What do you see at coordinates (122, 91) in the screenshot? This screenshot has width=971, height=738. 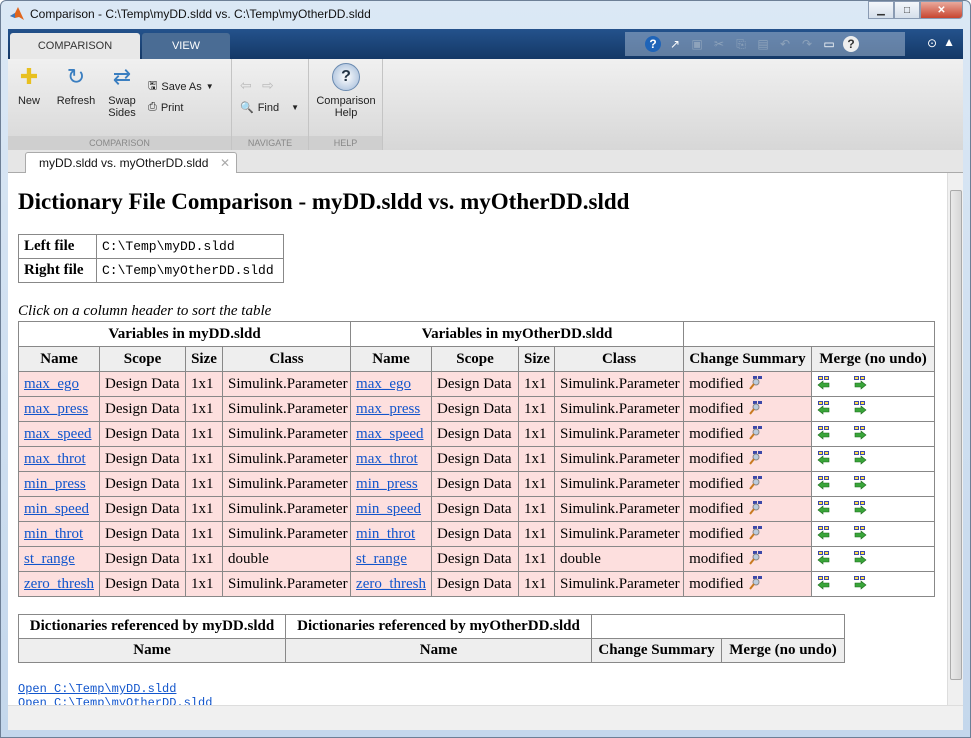 I see `swap-sides-button: ⇄ Swap Sides` at bounding box center [122, 91].